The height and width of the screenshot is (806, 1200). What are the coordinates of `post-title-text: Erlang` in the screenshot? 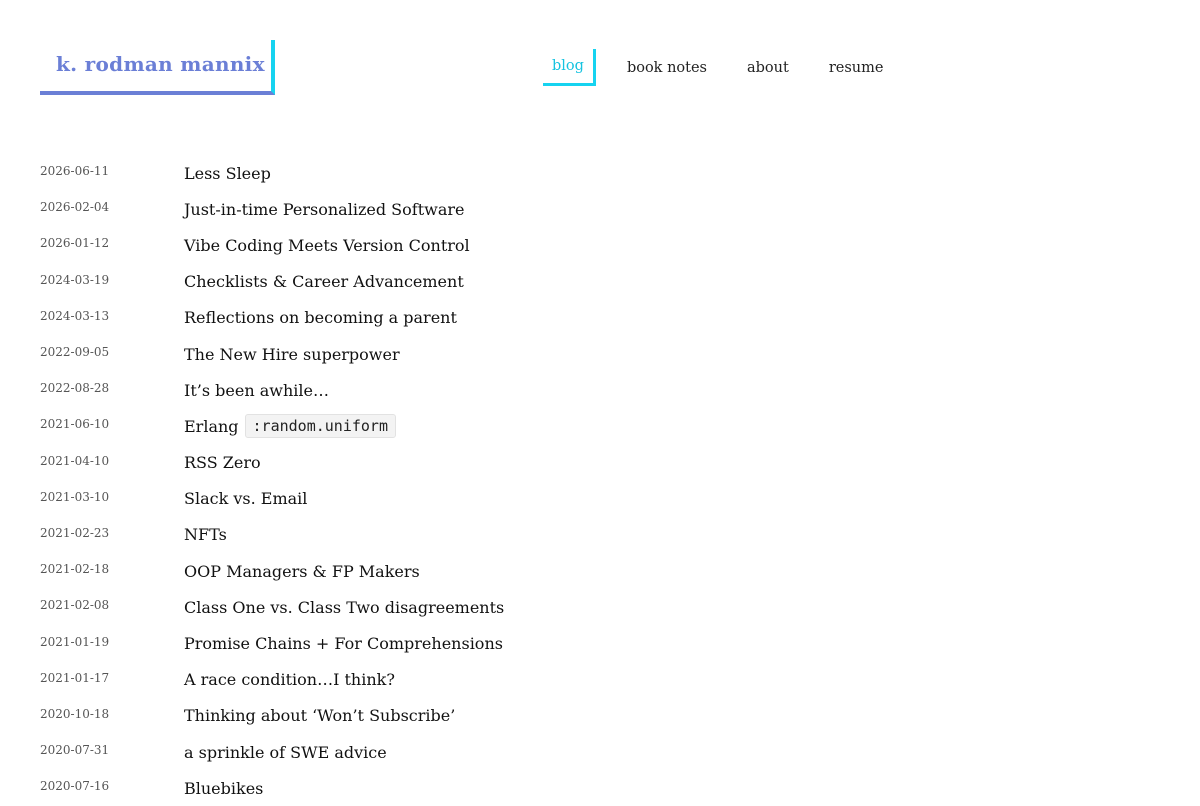 It's located at (211, 426).